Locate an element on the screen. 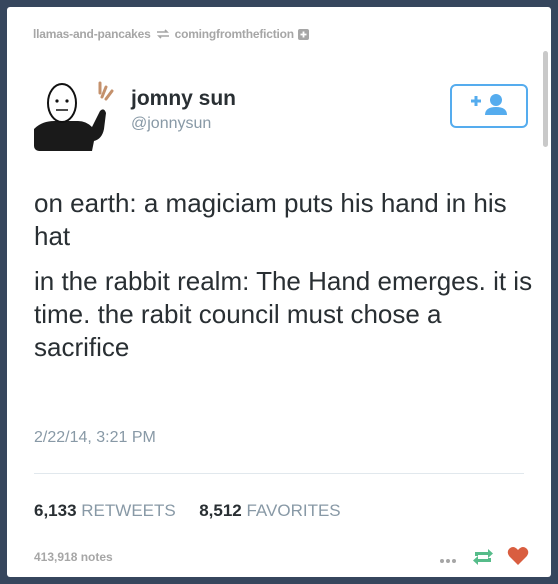 This screenshot has height=584, width=558. favorites-count: 8,512 is located at coordinates (220, 510).